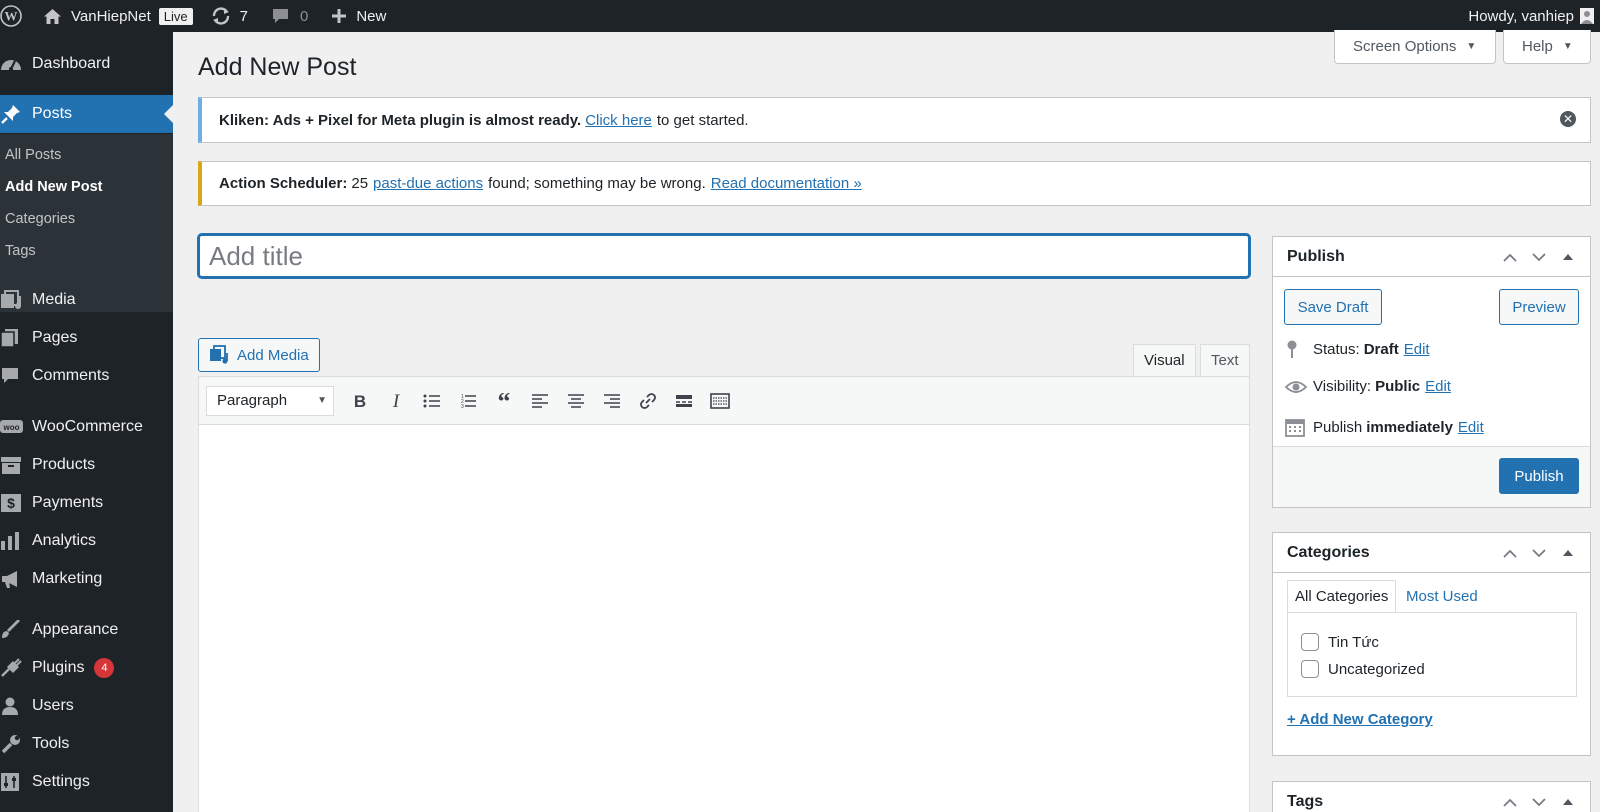  What do you see at coordinates (86, 114) in the screenshot?
I see `sidebar-item-posts: Posts` at bounding box center [86, 114].